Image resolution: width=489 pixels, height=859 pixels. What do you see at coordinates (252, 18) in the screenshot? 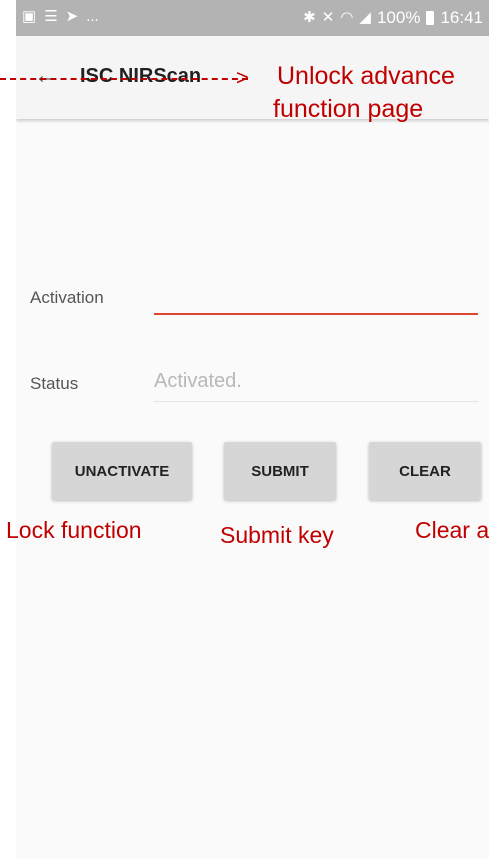
I see `status-bar: ▣ ☰ ➤ ... ✱ ✕ ◠ ◢ 100% 16:41` at bounding box center [252, 18].